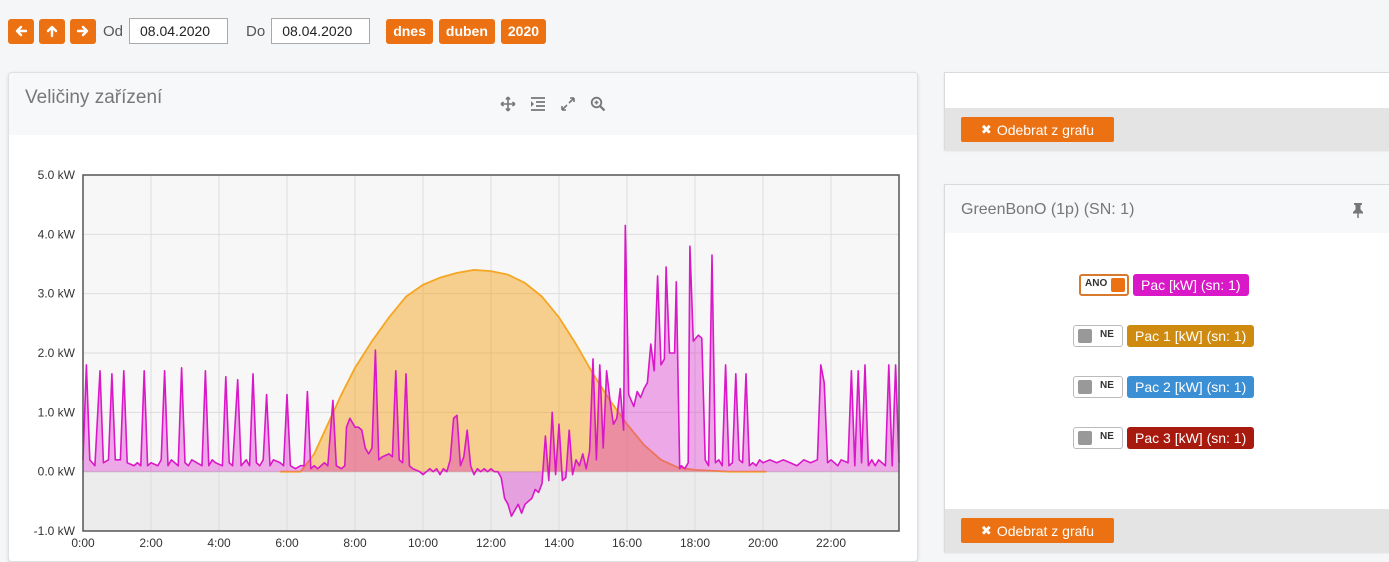  I want to click on device-header: GreenBonO (1p) (SN: 1), so click(1167, 209).